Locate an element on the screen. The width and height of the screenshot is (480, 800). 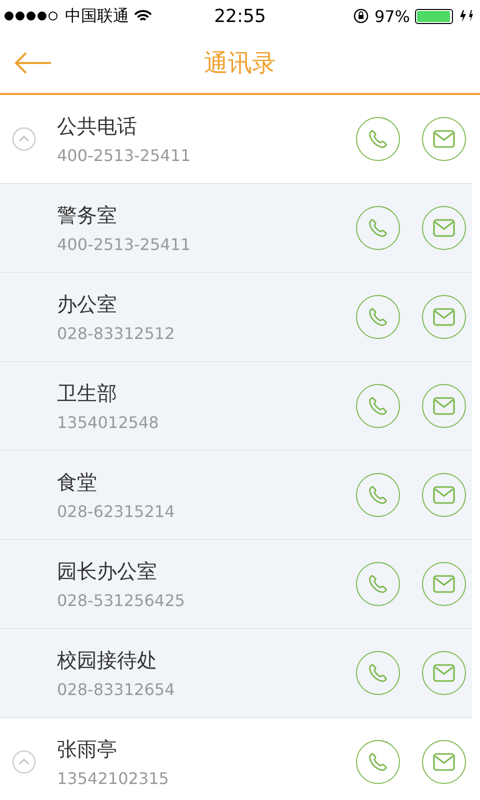
charging-icon is located at coordinates (466, 16).